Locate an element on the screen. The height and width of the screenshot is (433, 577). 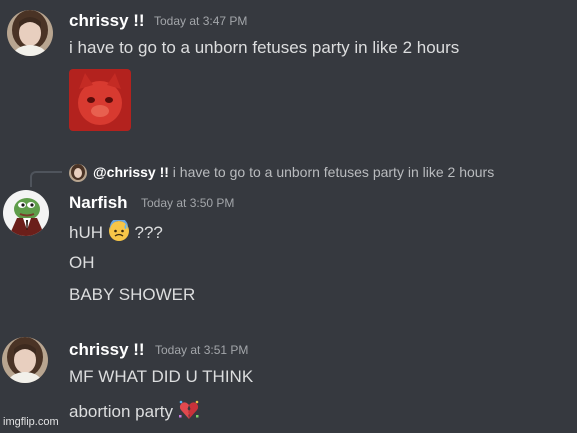
anxious-face-with-sweat-icon is located at coordinates (118, 230).